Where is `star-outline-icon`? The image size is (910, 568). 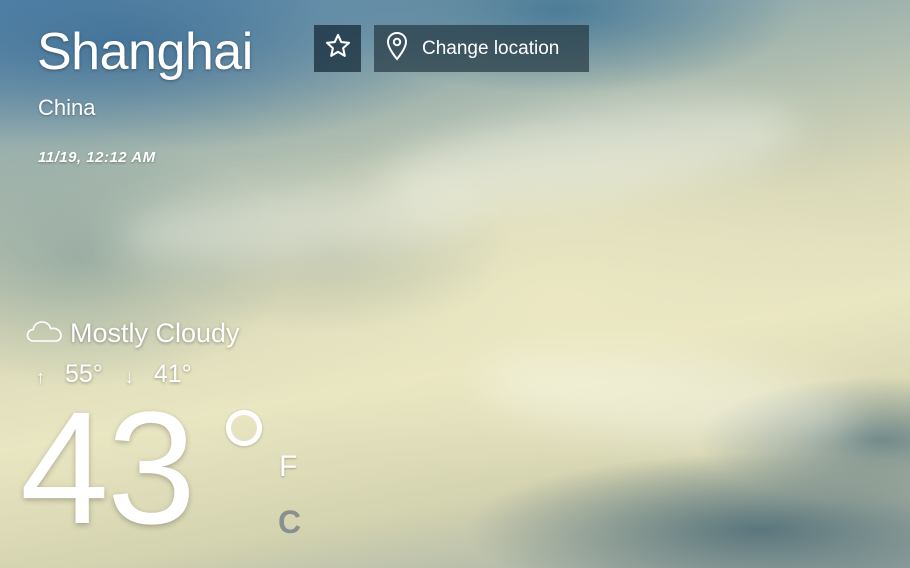 star-outline-icon is located at coordinates (338, 48).